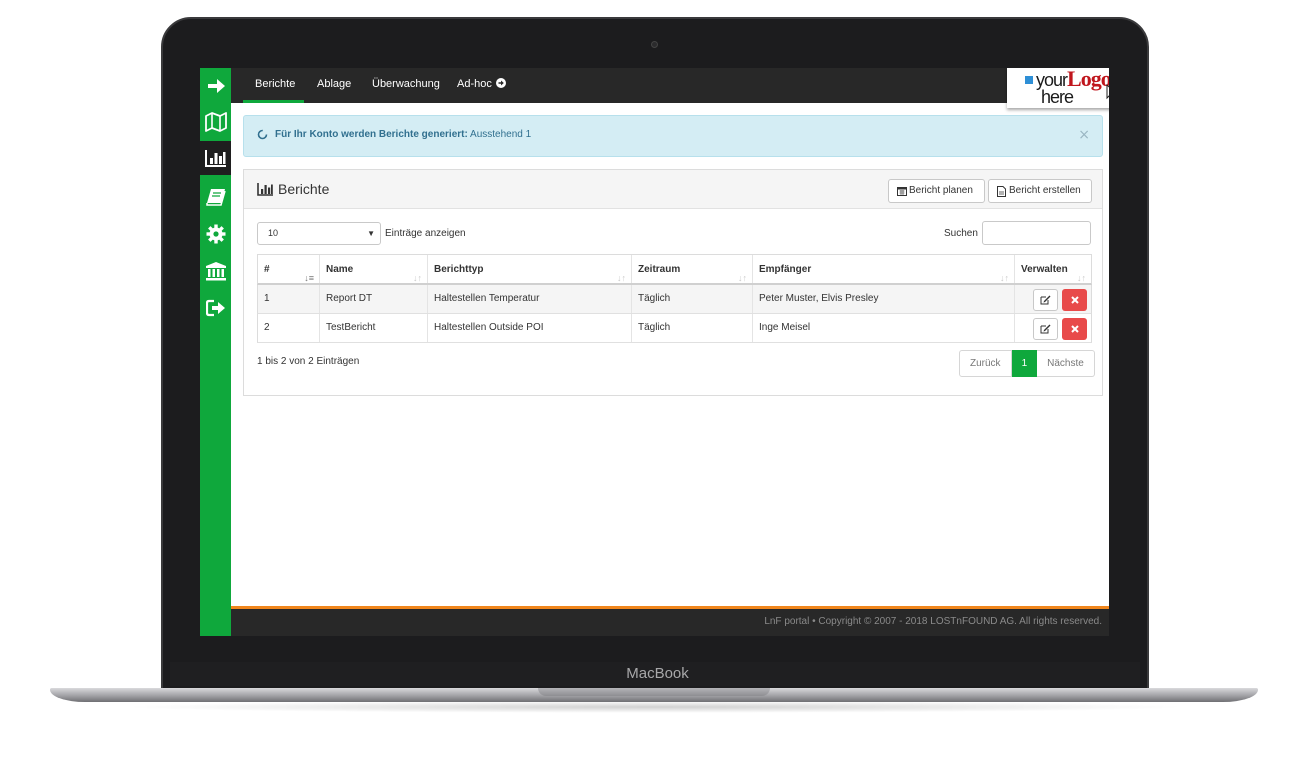  Describe the element at coordinates (657, 673) in the screenshot. I see `device-brand-label: MacBook` at that location.